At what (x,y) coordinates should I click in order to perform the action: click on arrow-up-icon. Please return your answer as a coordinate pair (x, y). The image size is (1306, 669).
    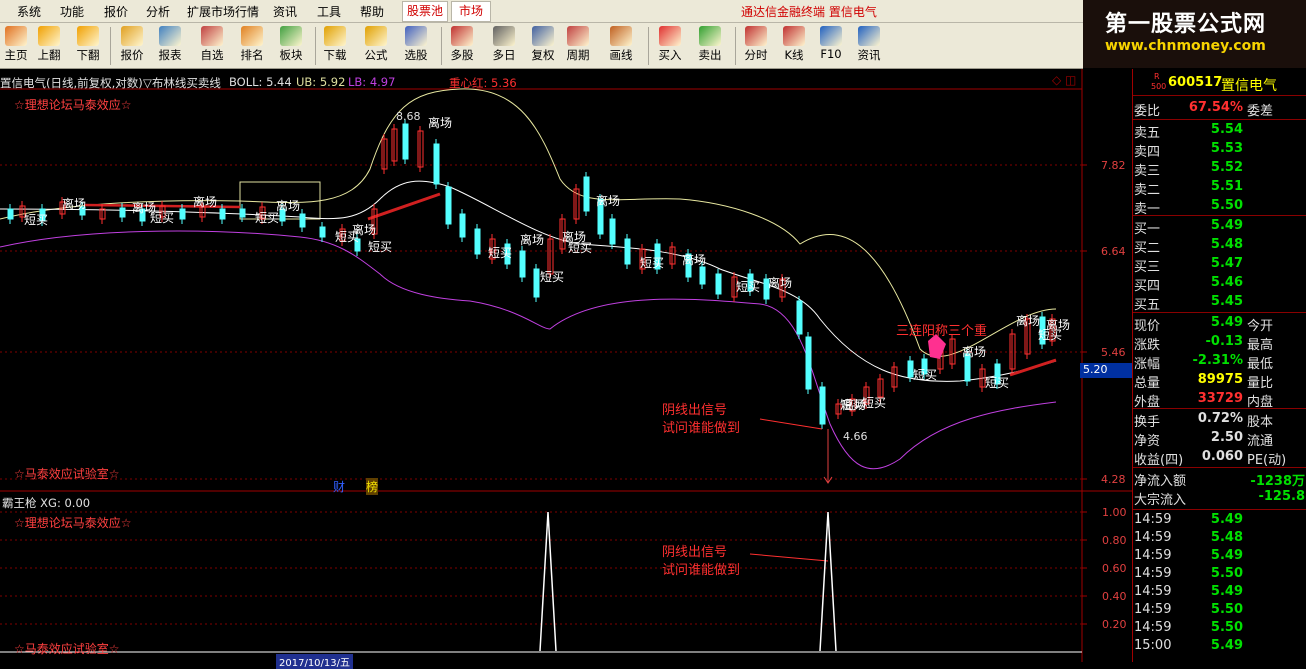
    Looking at the image, I should click on (49, 36).